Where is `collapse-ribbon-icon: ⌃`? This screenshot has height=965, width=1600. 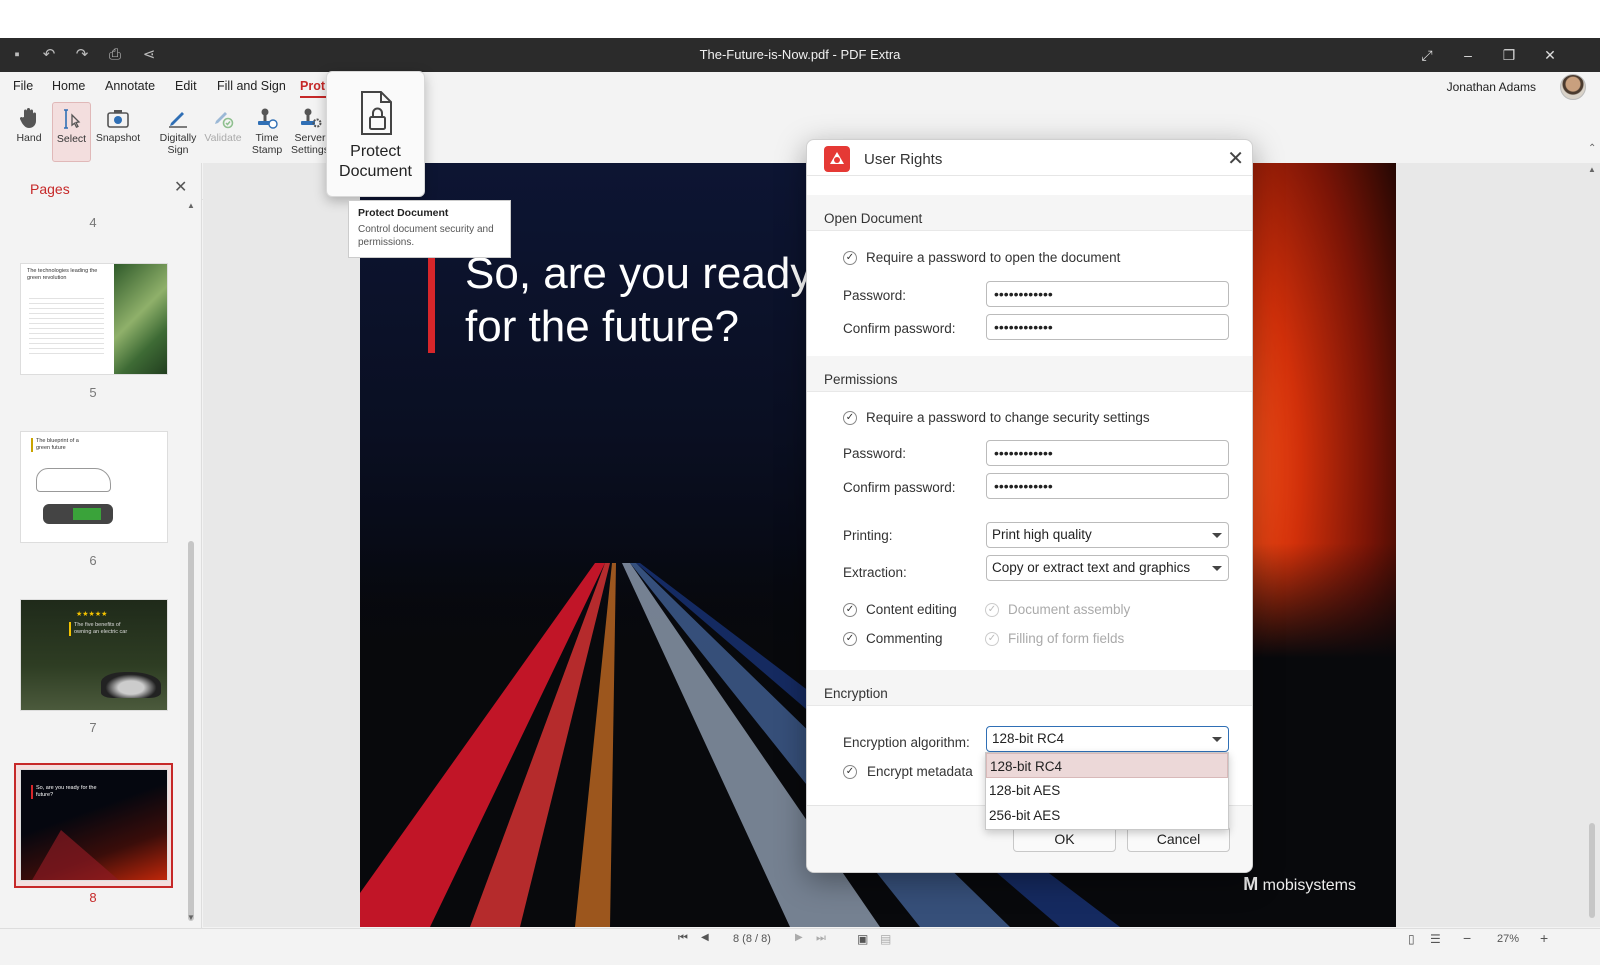
collapse-ribbon-icon: ⌃ is located at coordinates (1592, 148).